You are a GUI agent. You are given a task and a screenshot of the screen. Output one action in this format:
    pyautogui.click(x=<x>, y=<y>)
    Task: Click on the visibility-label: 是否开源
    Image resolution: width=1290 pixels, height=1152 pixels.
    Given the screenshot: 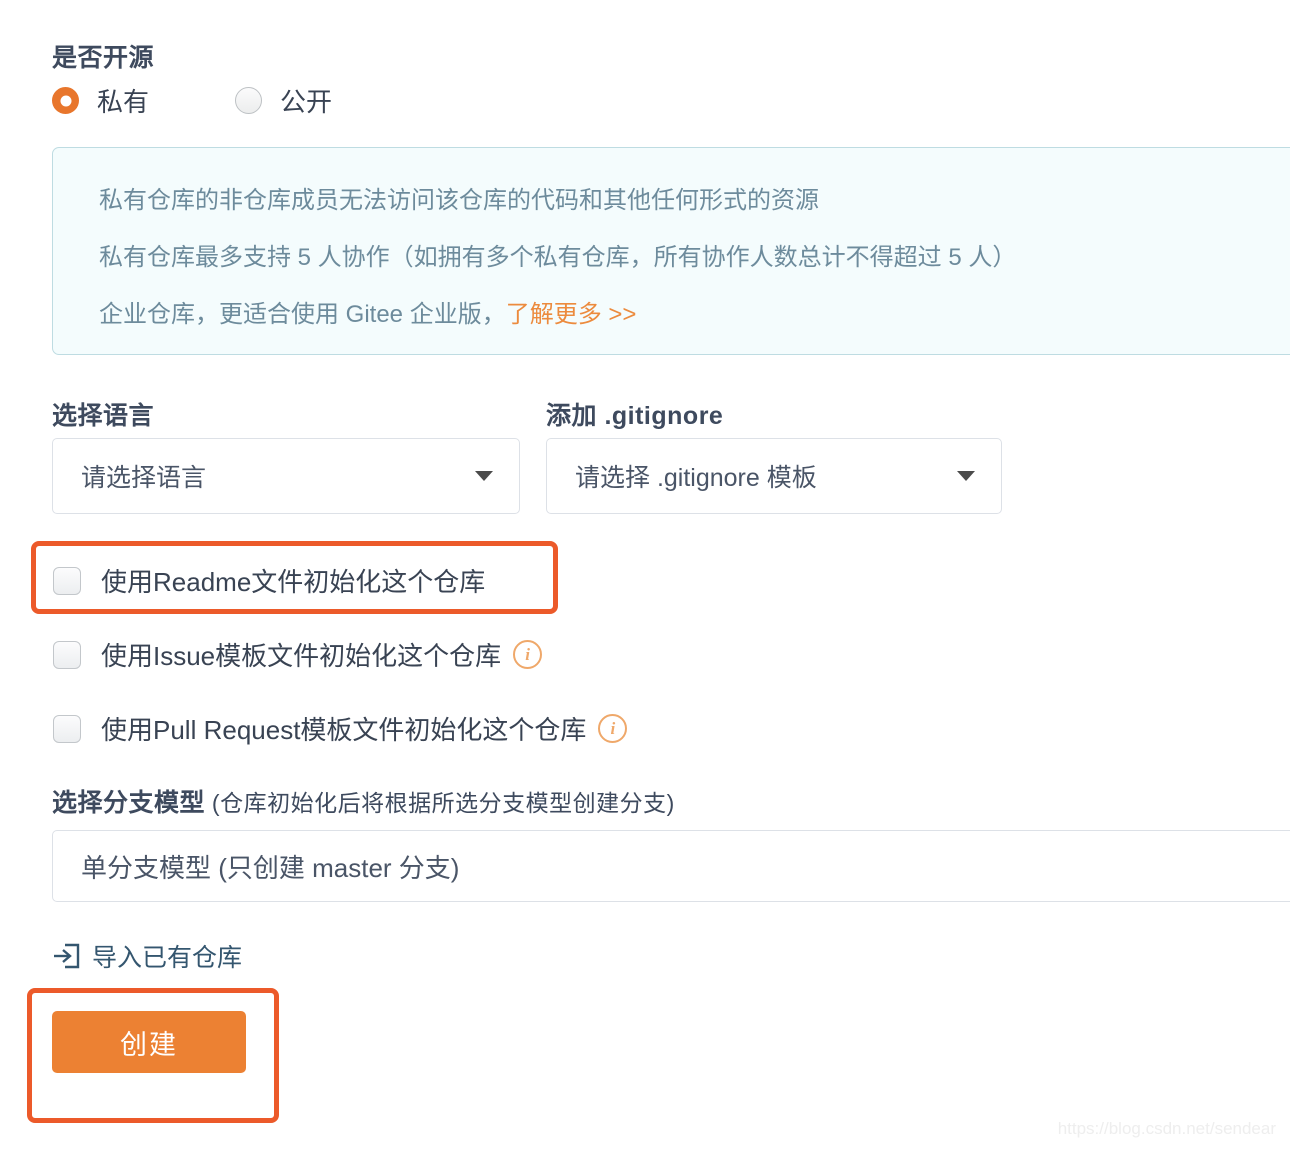 What is the action you would take?
    pyautogui.click(x=103, y=58)
    